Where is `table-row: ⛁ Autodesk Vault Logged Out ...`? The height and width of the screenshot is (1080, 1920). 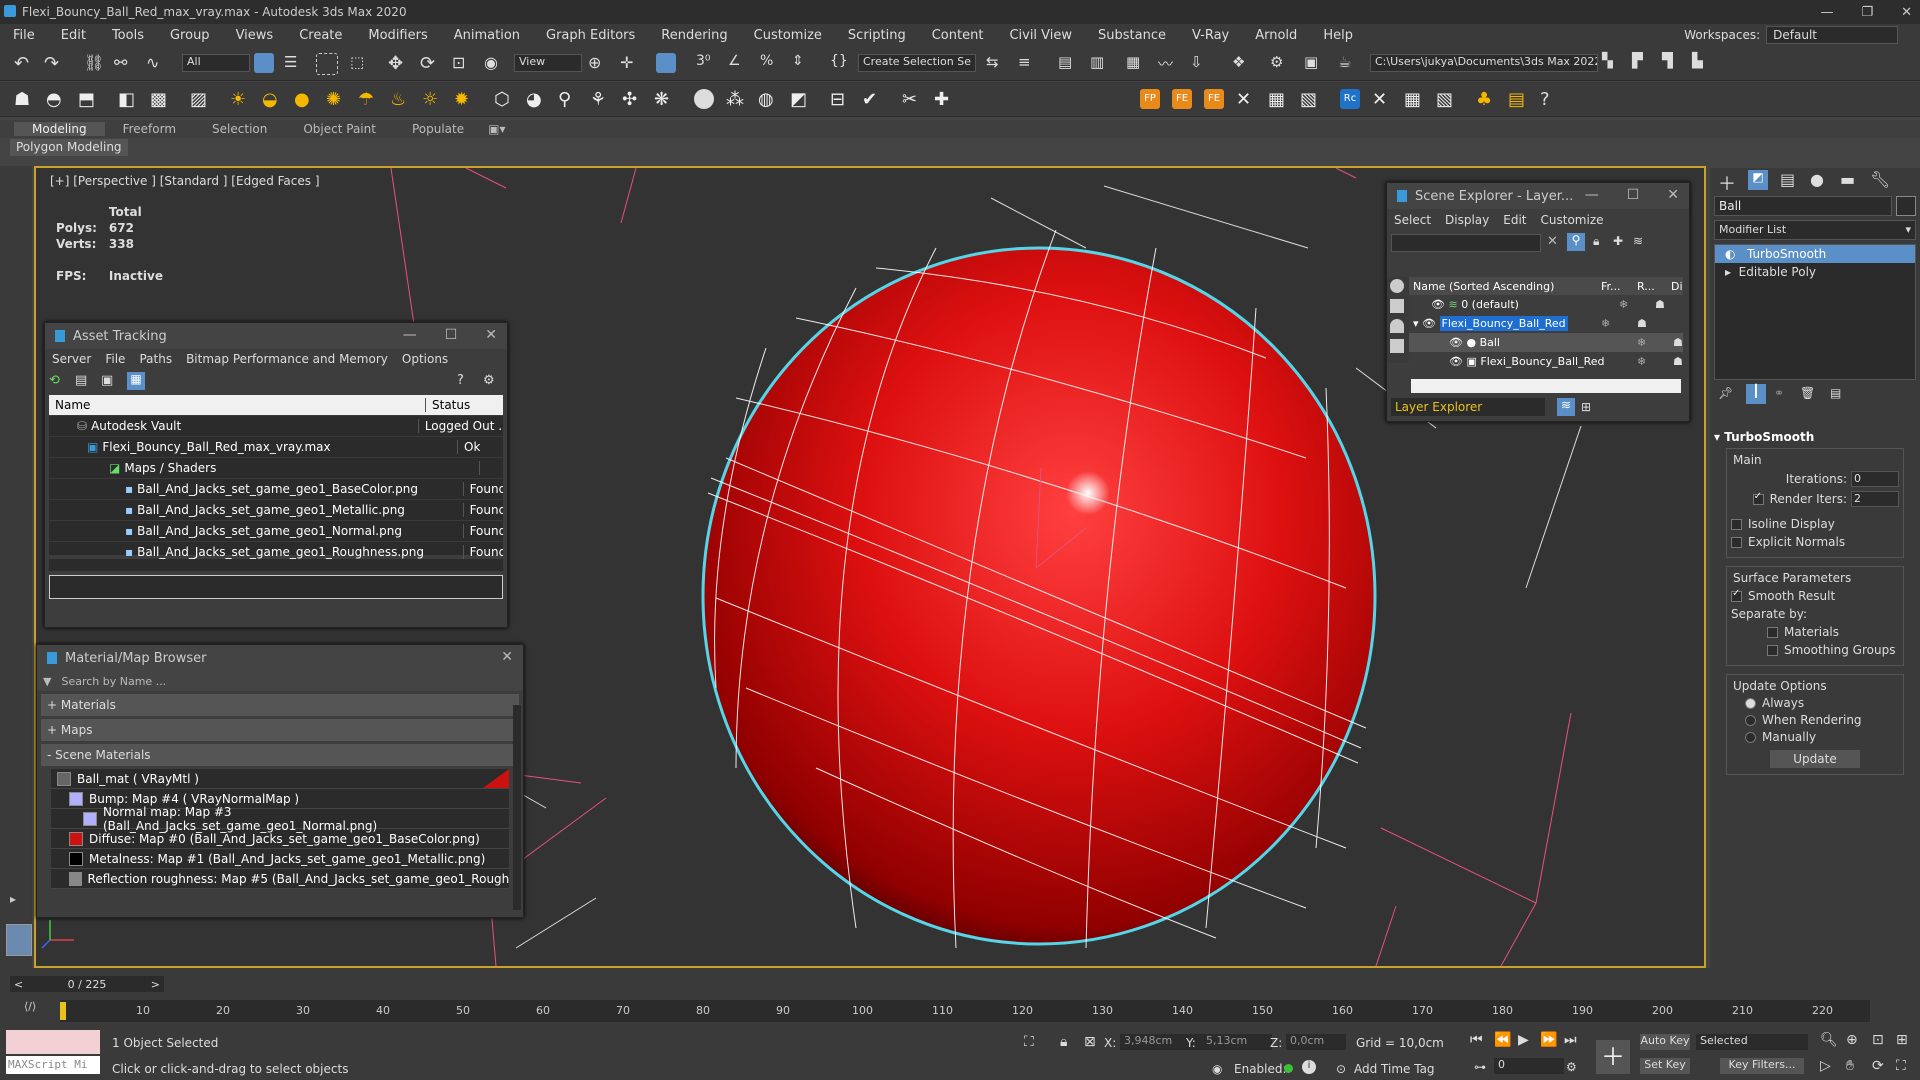 table-row: ⛁ Autodesk Vault Logged Out ... is located at coordinates (276, 426).